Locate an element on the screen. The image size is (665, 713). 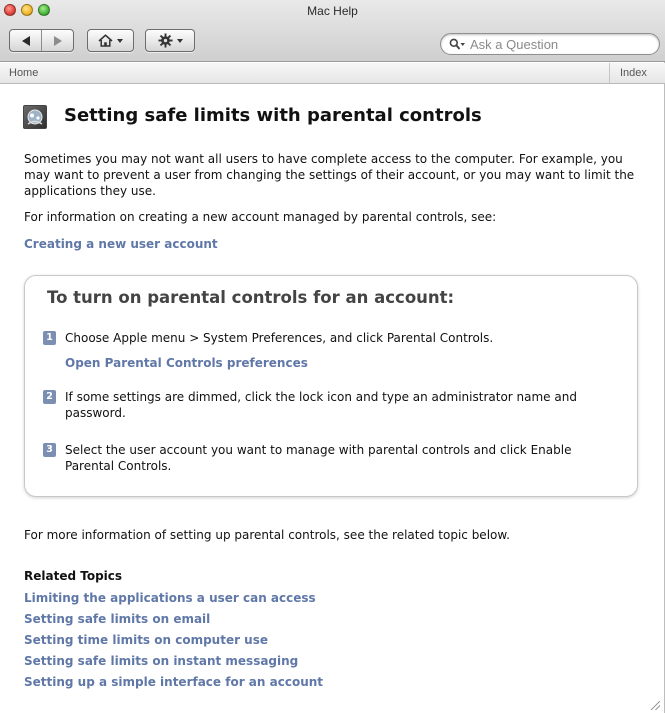
parental-controls-glyph is located at coordinates (35, 117).